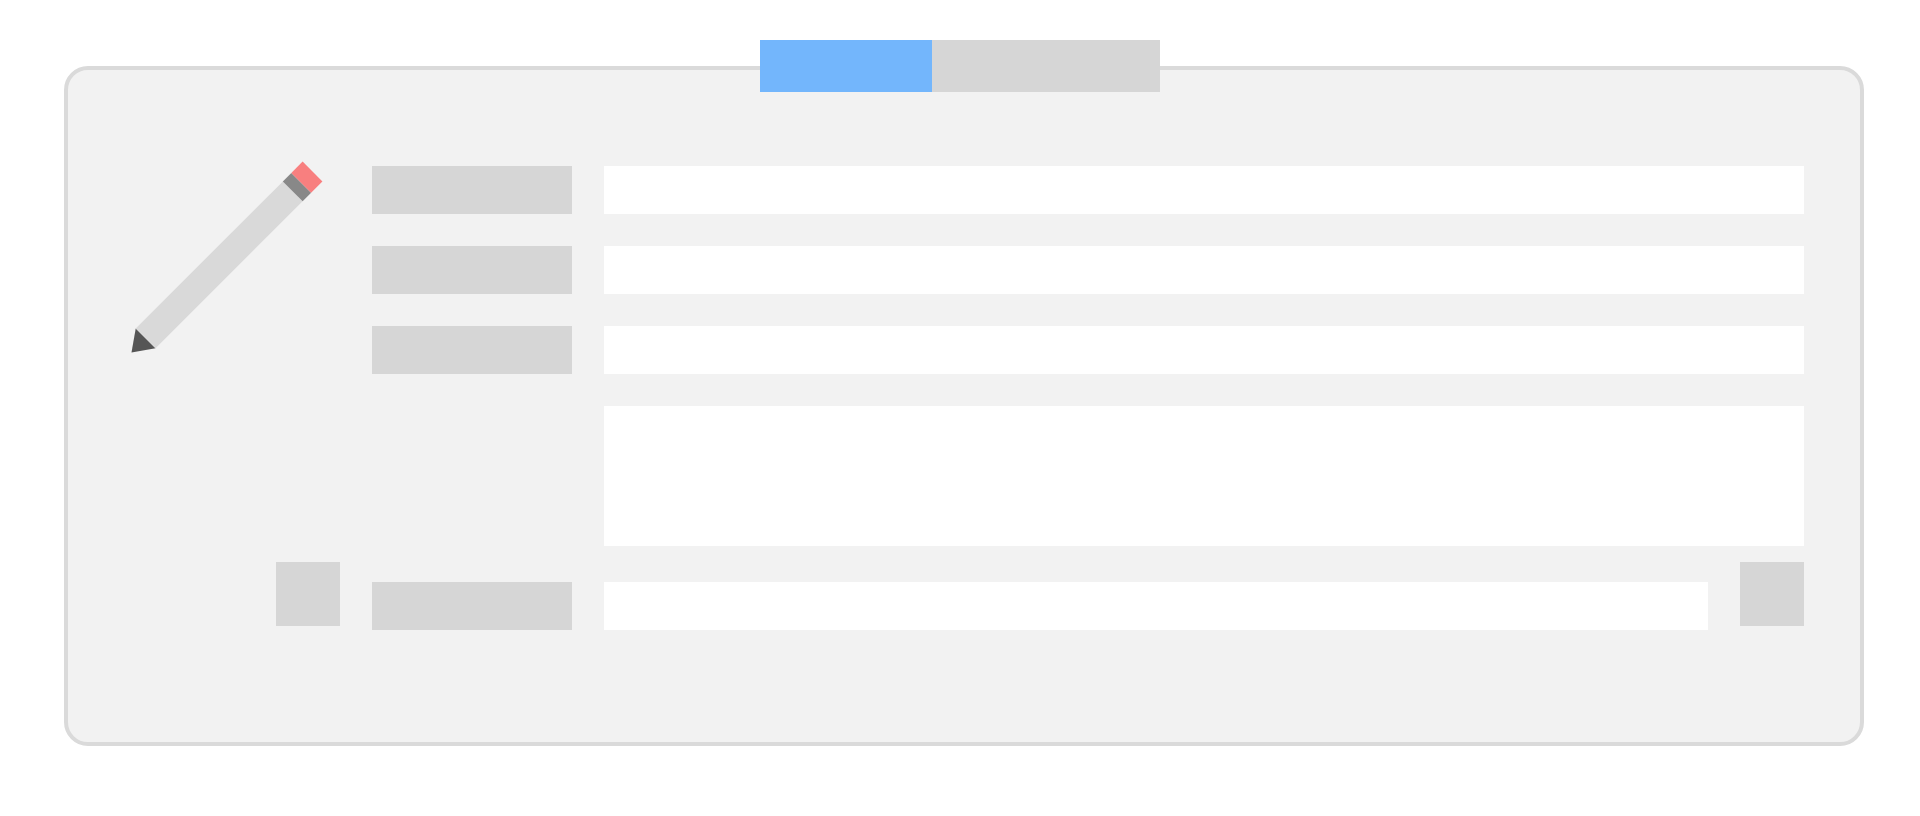 This screenshot has height=816, width=1920. Describe the element at coordinates (1772, 594) in the screenshot. I see `action-button` at that location.